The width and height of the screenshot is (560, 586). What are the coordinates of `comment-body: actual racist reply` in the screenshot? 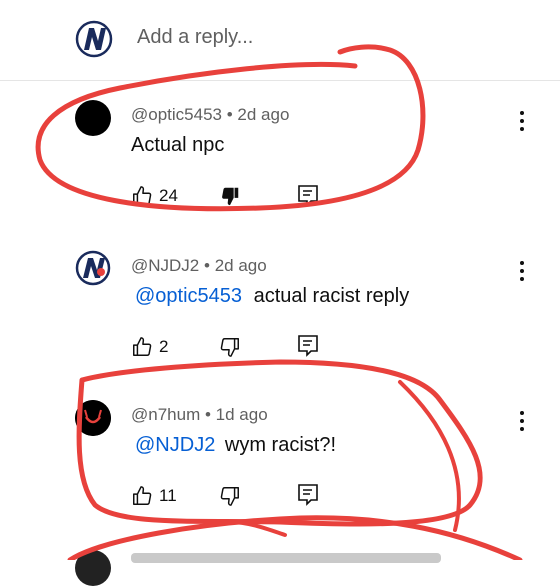 It's located at (331, 296).